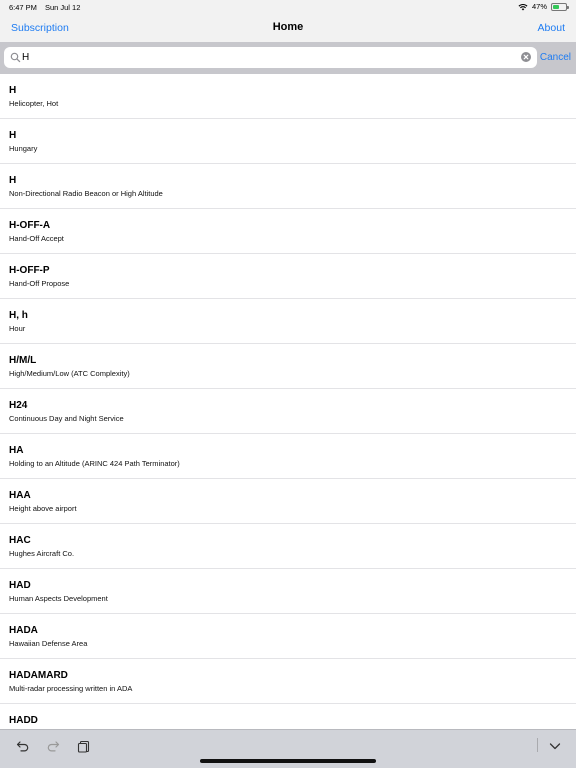  What do you see at coordinates (537, 745) in the screenshot?
I see `toolbar-divider` at bounding box center [537, 745].